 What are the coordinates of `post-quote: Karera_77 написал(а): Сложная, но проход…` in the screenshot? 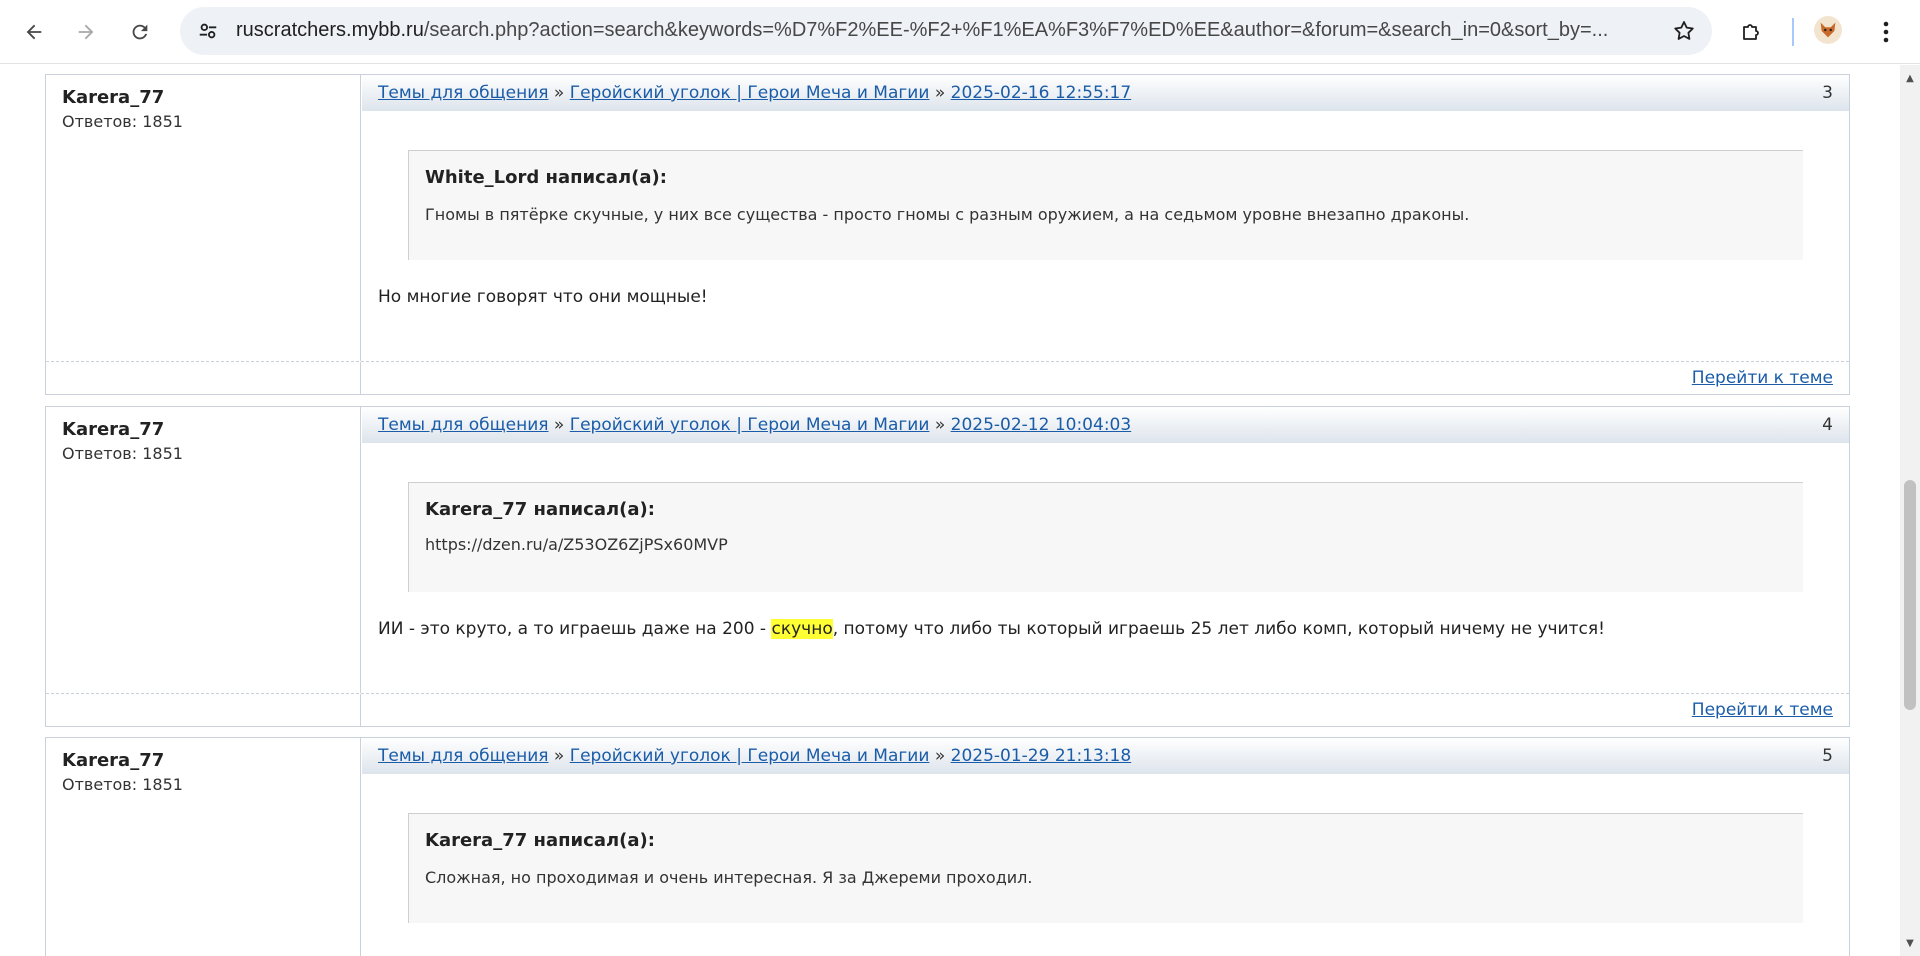 It's located at (1105, 868).